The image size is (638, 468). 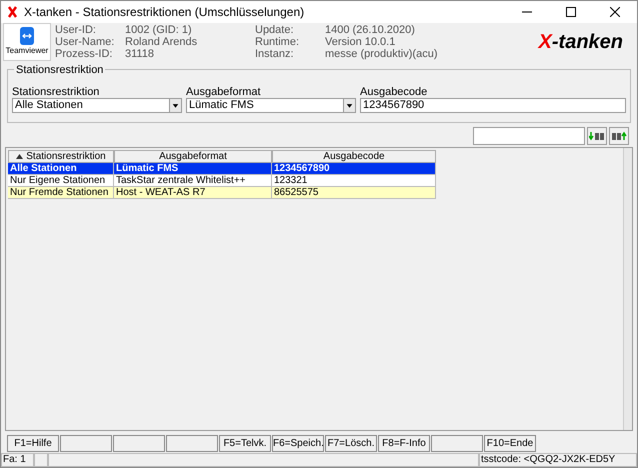 I want to click on find-previous-button, so click(x=619, y=136).